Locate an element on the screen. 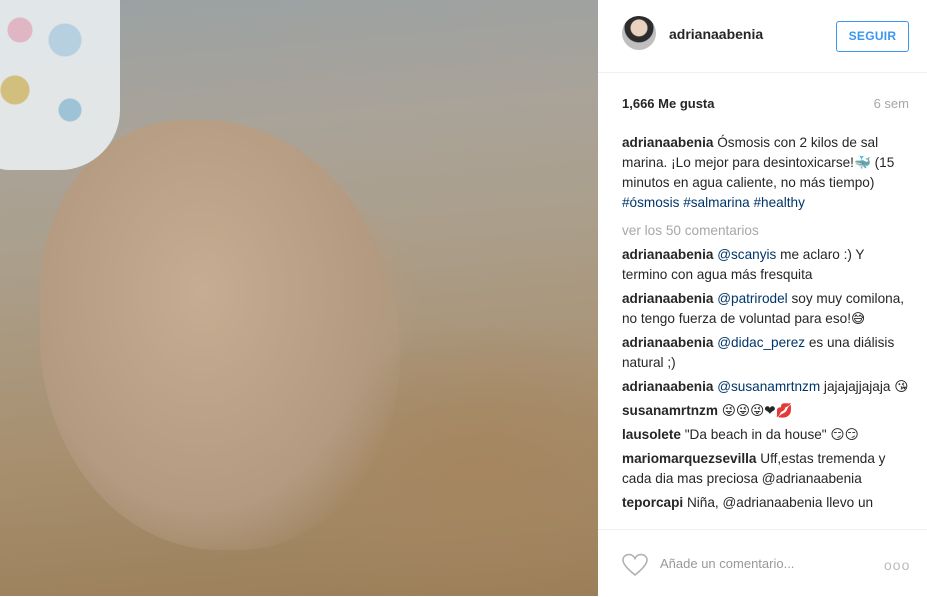 The width and height of the screenshot is (927, 597). comment-username: mariomarquezsevilla is located at coordinates (689, 458).